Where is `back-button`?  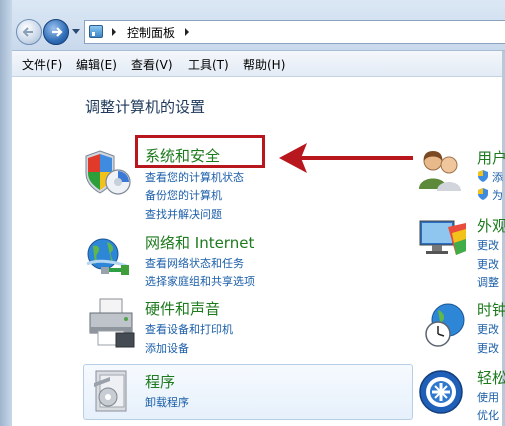 back-button is located at coordinates (29, 32).